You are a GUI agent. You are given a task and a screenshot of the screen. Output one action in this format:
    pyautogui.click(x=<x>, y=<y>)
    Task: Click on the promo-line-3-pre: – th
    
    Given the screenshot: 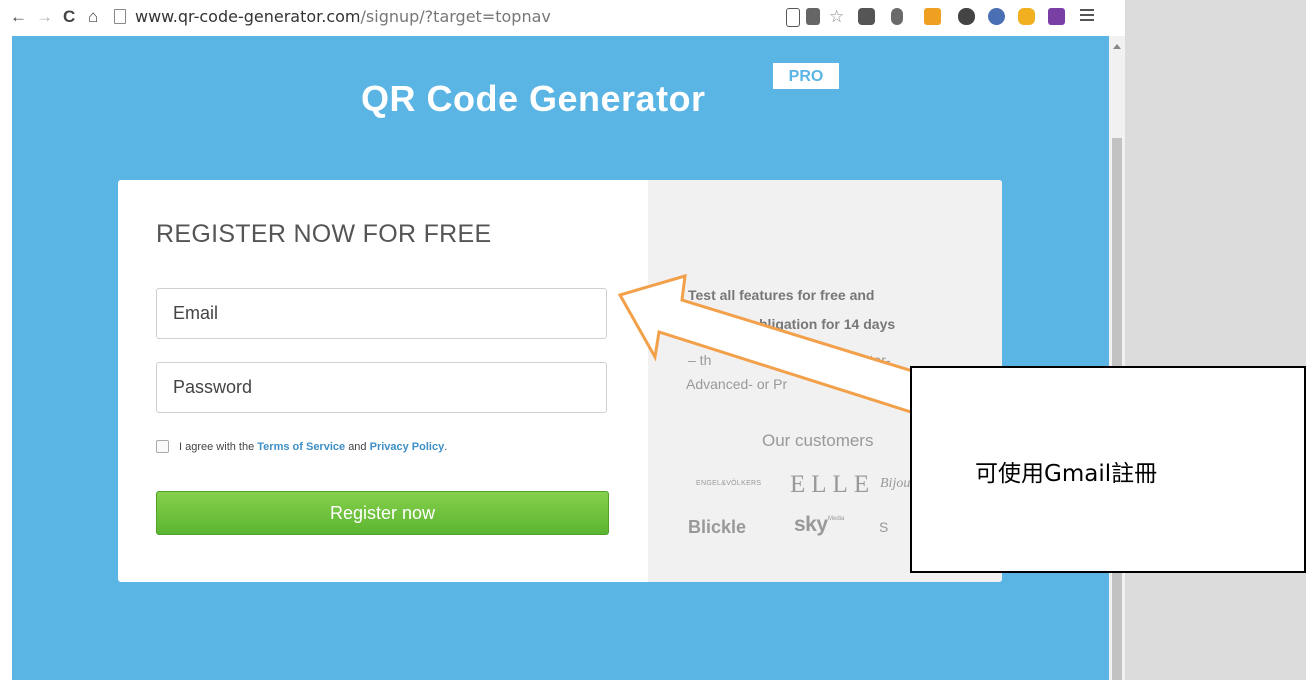 What is the action you would take?
    pyautogui.click(x=700, y=360)
    